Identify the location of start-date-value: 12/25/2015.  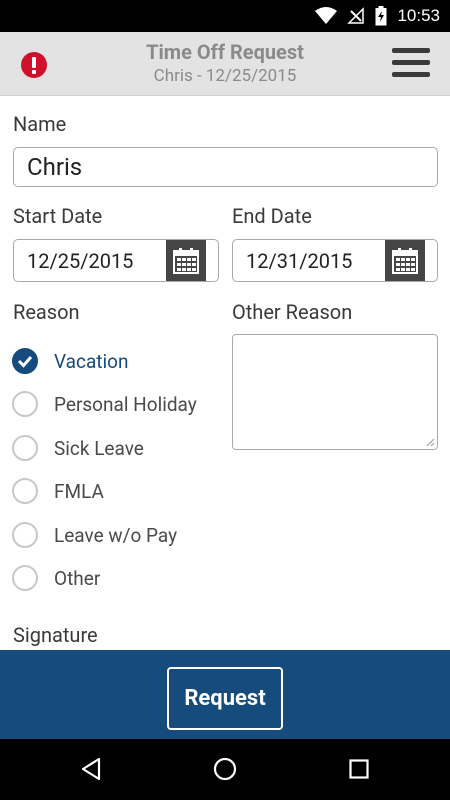
(80, 260).